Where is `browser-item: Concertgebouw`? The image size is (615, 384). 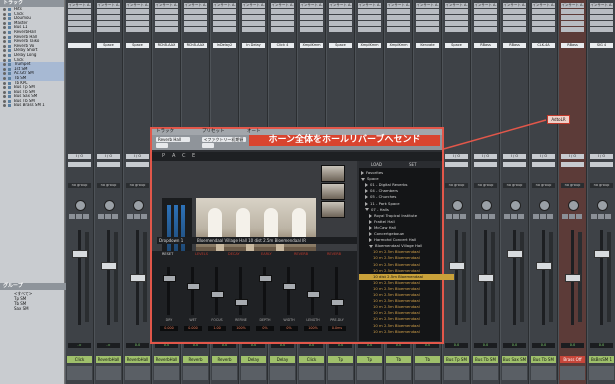 browser-item: Concertgebouw is located at coordinates (404, 234).